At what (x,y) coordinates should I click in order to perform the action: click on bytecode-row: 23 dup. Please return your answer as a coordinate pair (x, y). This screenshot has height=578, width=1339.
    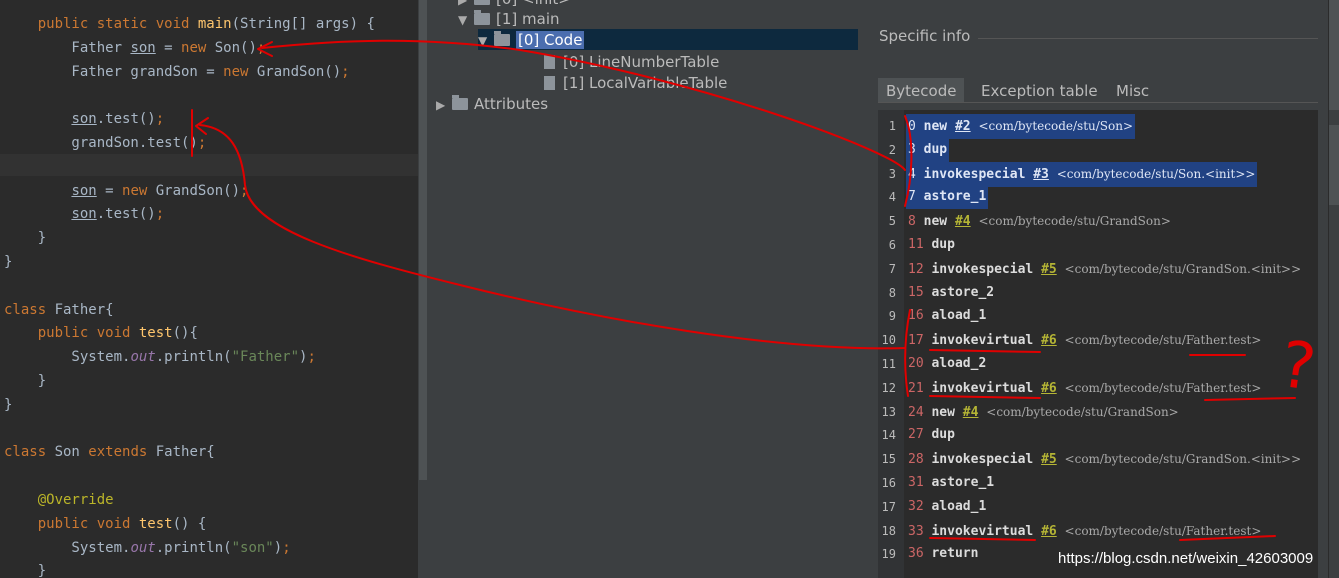
    Looking at the image, I should click on (914, 149).